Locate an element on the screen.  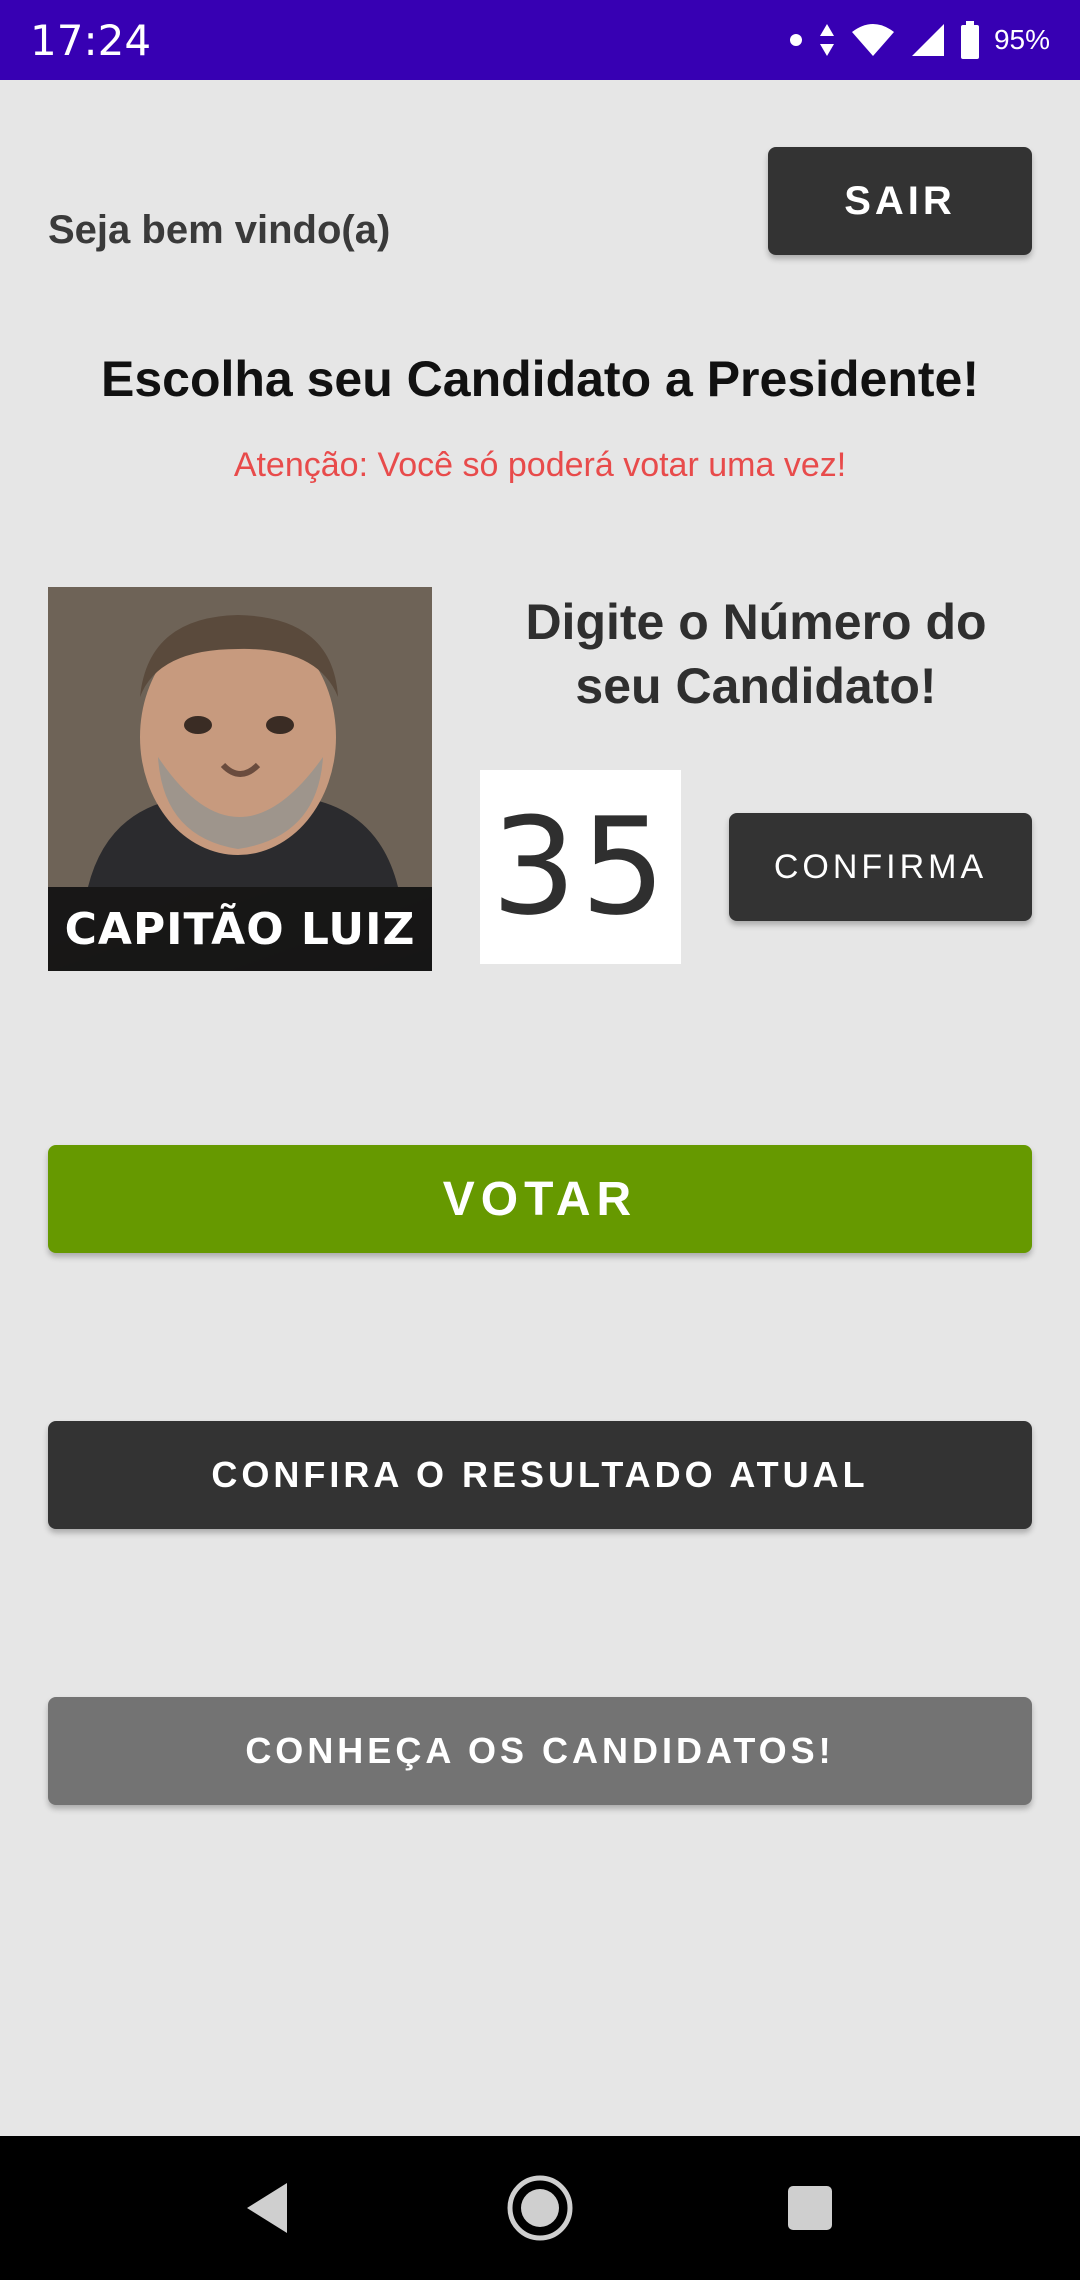
notification-dot-icon is located at coordinates (795, 40).